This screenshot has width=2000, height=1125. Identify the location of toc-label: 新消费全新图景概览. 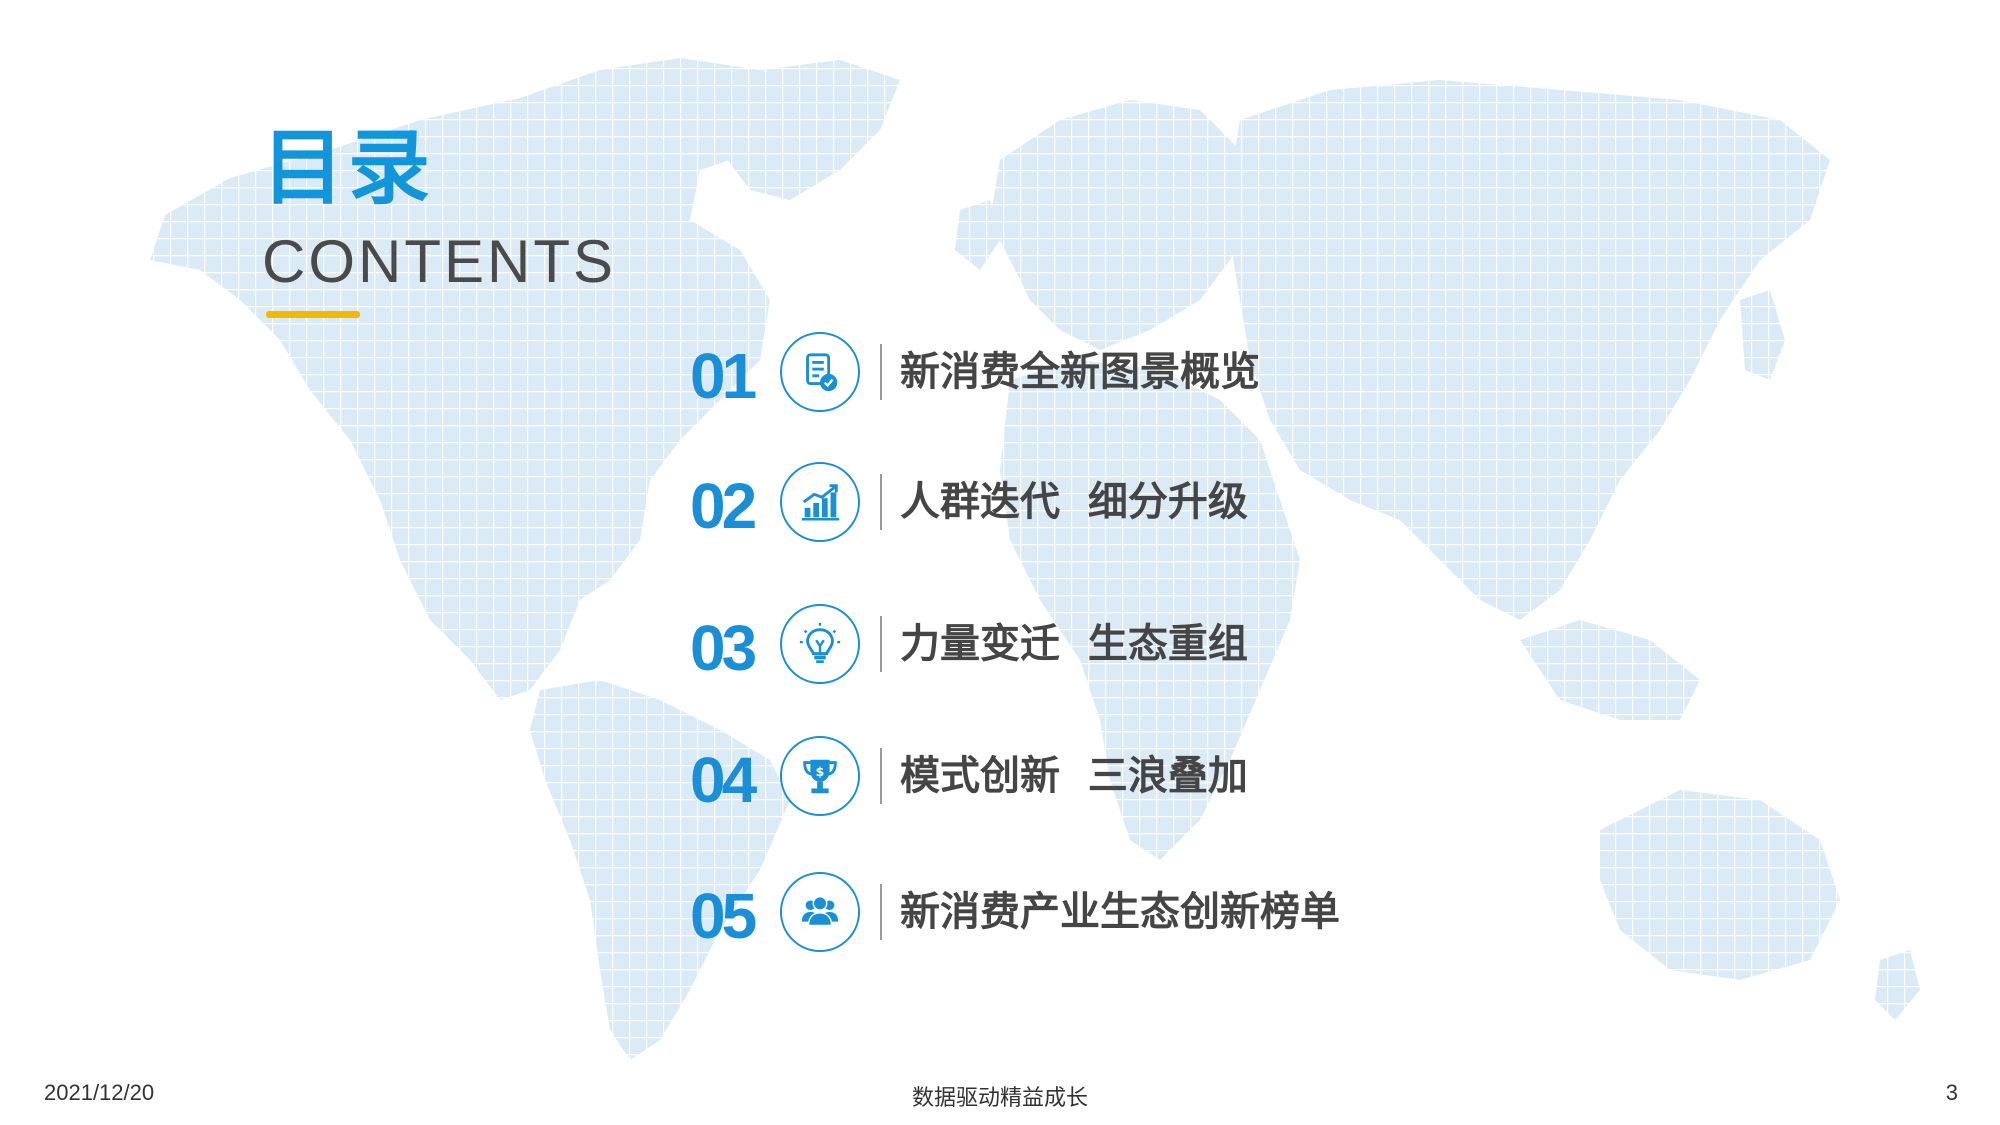
(1080, 372).